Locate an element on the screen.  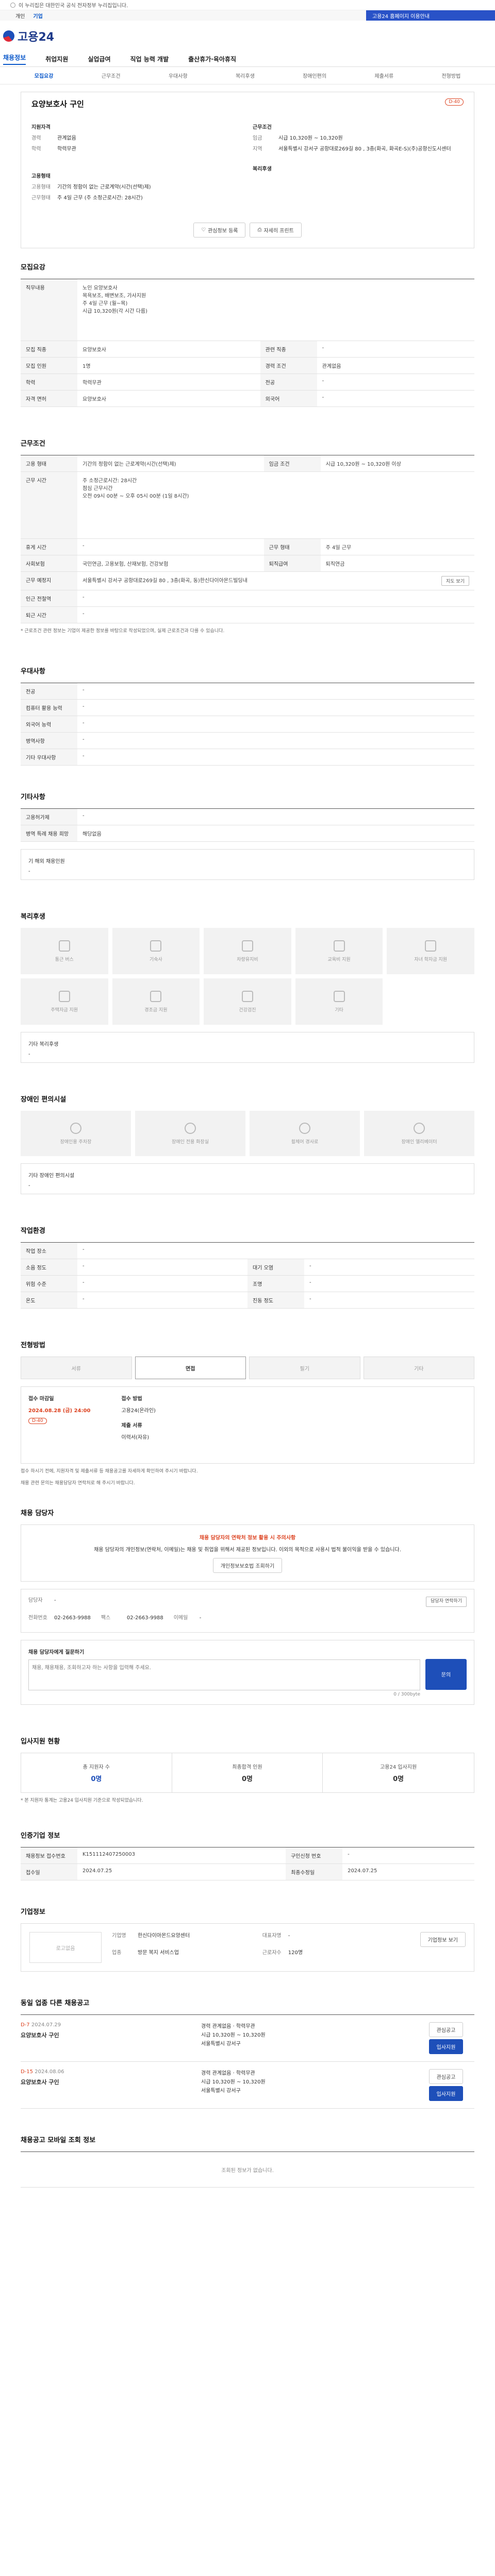
pref-major-label: 전공 is located at coordinates (49, 691).